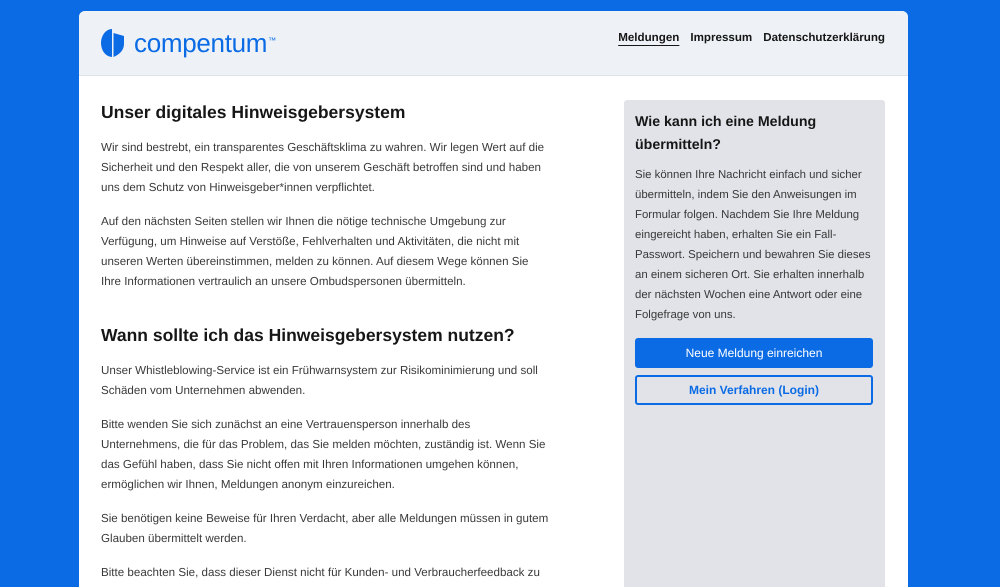 The width and height of the screenshot is (1000, 587). I want to click on body-paragraph: Bitte wenden Sie sich zunächst an eine Vertrauensperson innerhalb des Unternehmens, die für das Problem, das Sie melden möchten, zuständig ist. Wenn Sie das Gefühl haben, dass Sie nicht offen mit Ihren Informationen umgehen können, ermöglichen wir Ihnen, Meldungen anonym einzureichen., so click(323, 455).